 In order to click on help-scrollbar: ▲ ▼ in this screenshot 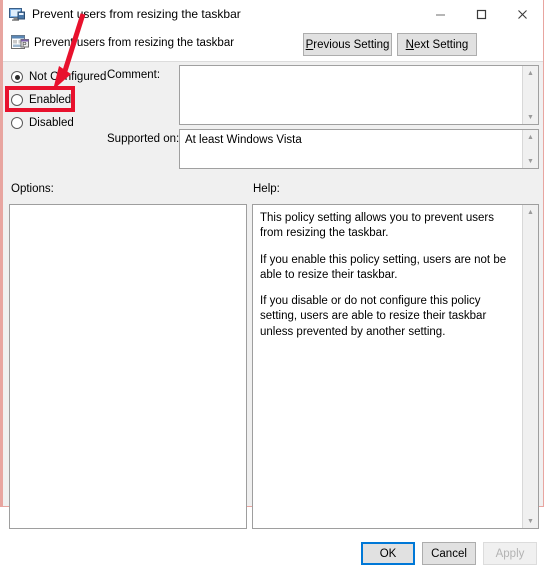, I will do `click(530, 366)`.